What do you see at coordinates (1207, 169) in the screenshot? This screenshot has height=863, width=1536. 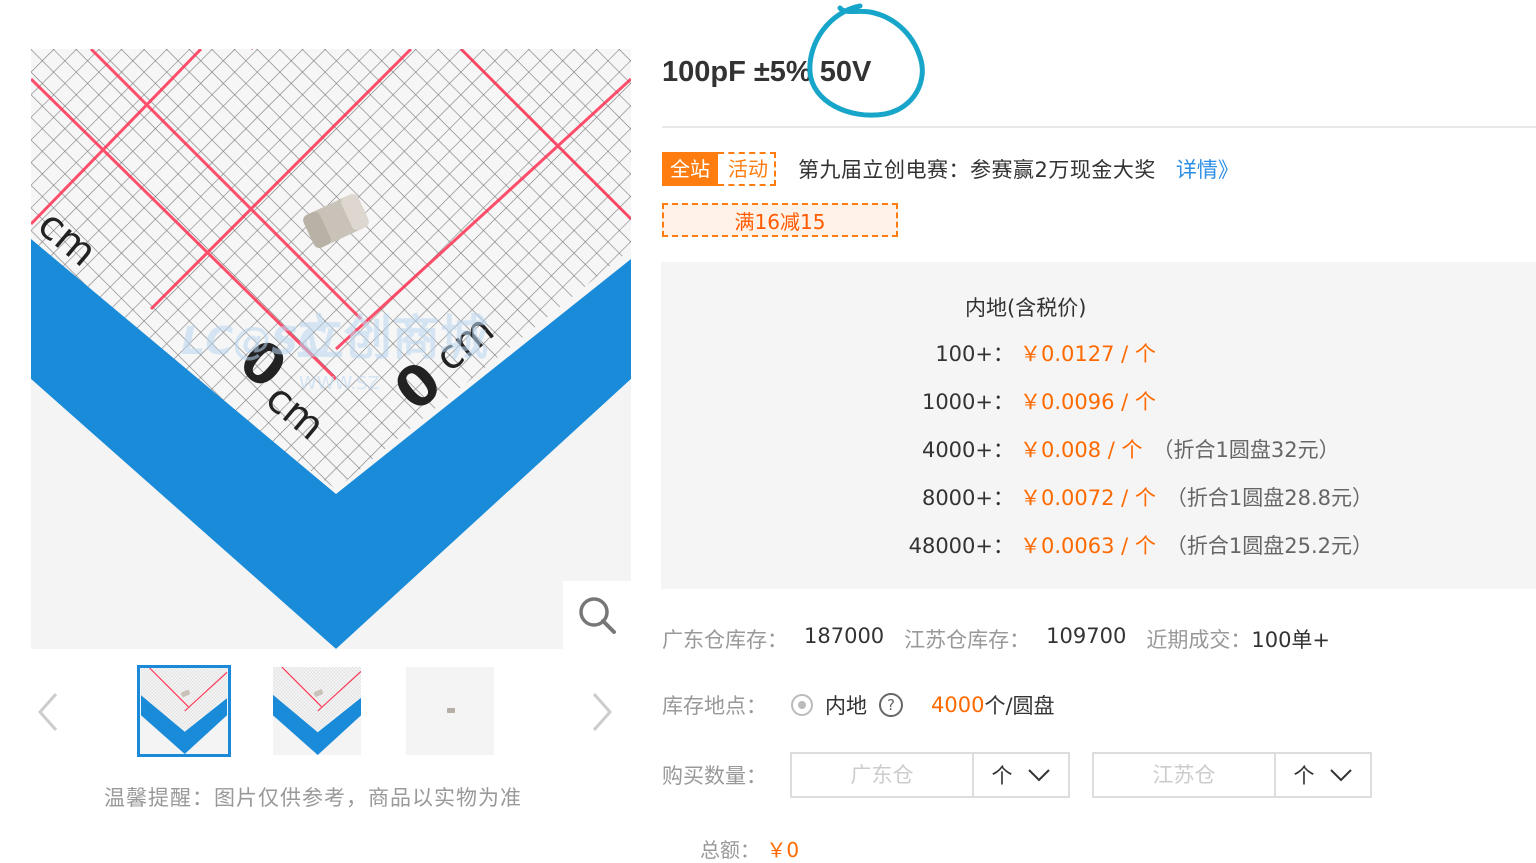 I see `promo-details-link: 详情》` at bounding box center [1207, 169].